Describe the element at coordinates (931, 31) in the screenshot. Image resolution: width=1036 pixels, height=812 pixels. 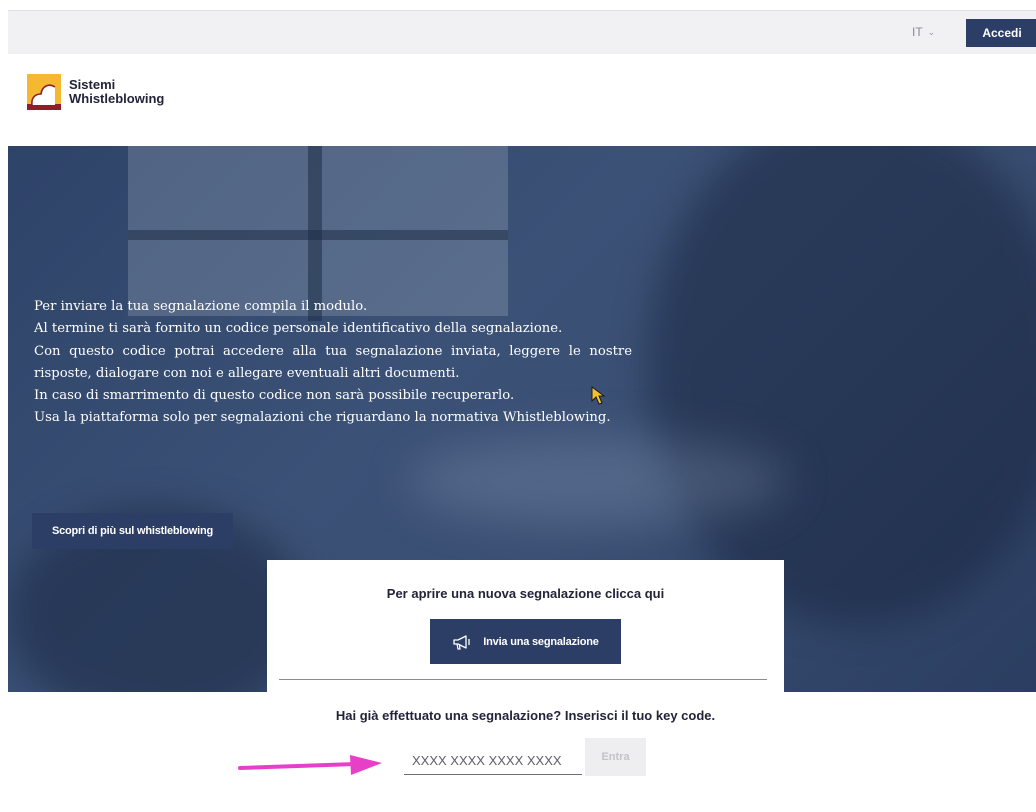
I see `chevron-down-icon: ⌄` at that location.